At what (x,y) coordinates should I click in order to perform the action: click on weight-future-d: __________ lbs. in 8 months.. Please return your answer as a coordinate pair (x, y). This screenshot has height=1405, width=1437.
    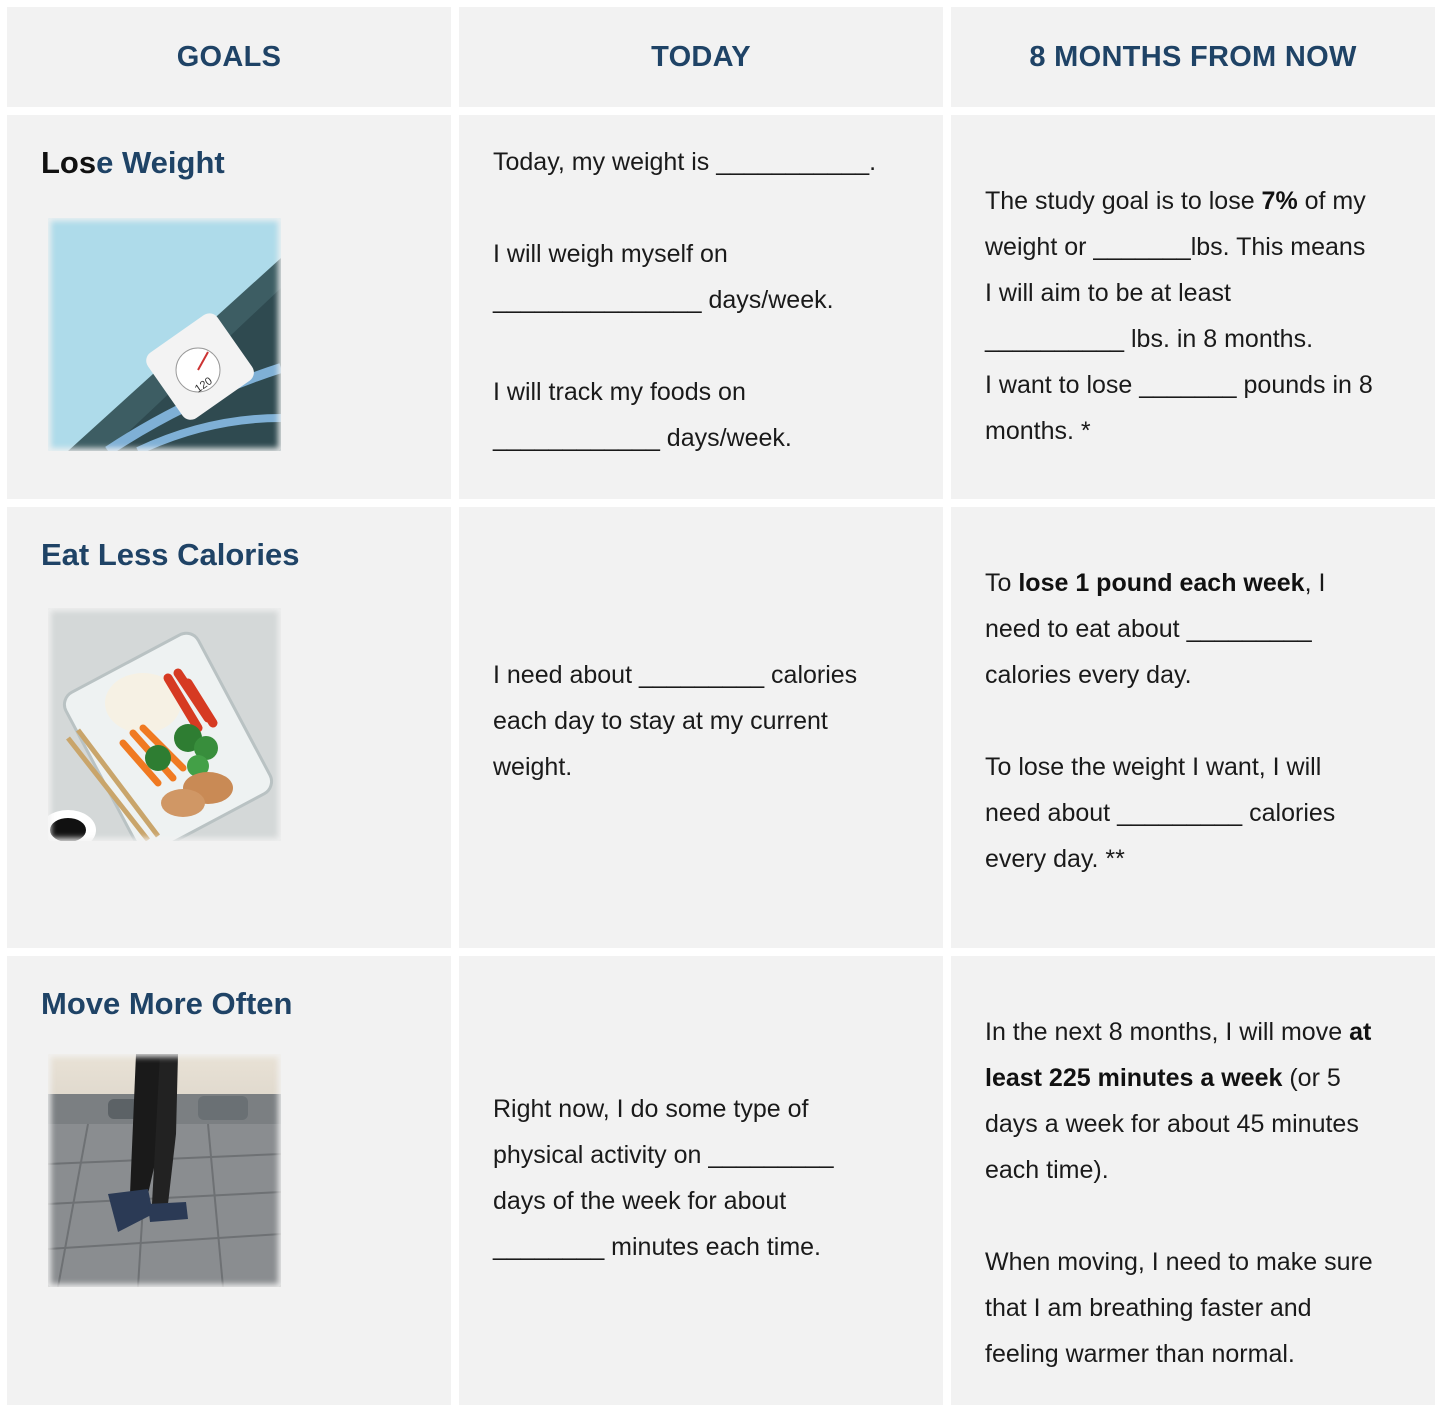
    Looking at the image, I should click on (1149, 339).